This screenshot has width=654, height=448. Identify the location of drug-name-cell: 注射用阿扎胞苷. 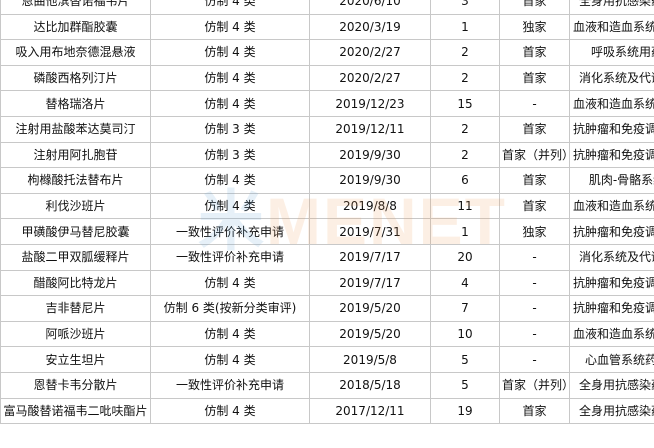
(75, 155).